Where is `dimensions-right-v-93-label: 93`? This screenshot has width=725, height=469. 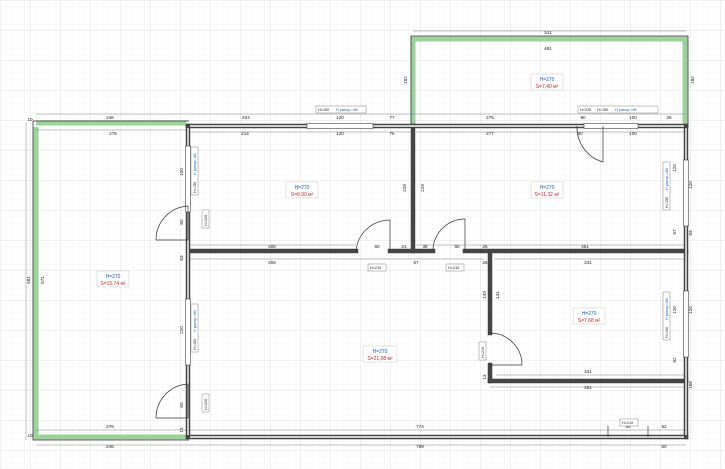
dimensions-right-v-93-label: 93 is located at coordinates (690, 233).